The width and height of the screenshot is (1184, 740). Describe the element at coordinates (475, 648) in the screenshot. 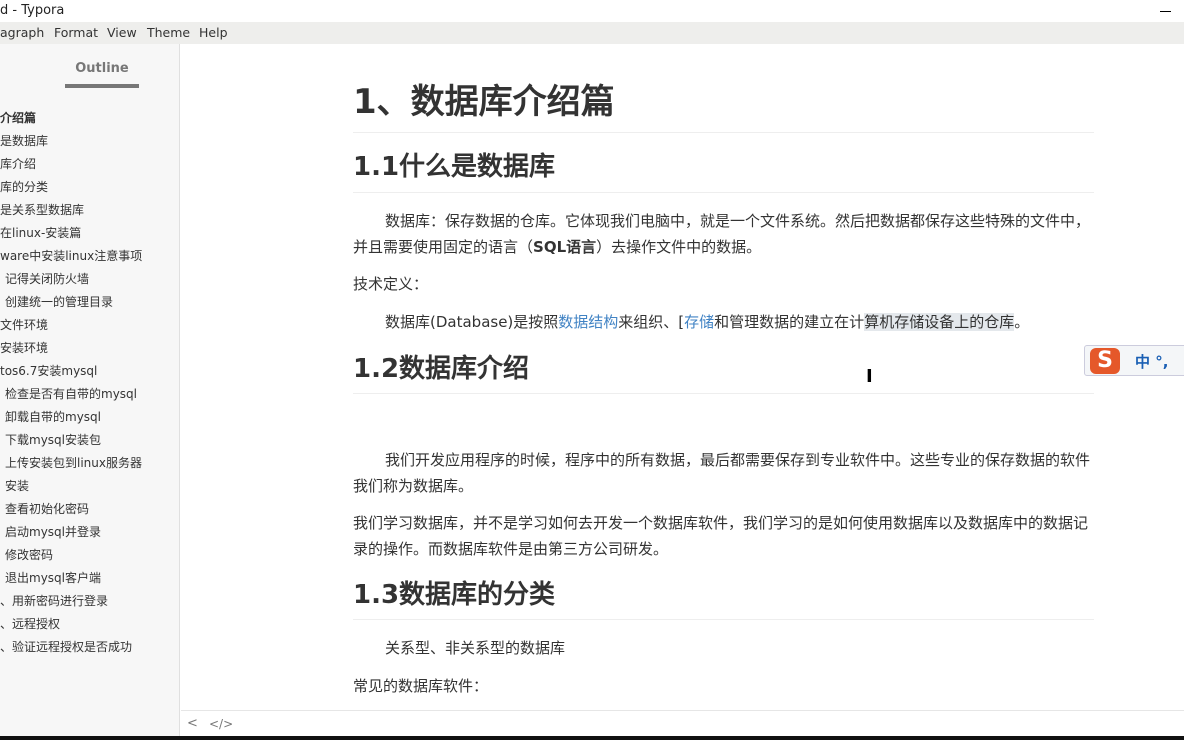

I see `paragraph: 关系型、非关系型的数据库` at that location.